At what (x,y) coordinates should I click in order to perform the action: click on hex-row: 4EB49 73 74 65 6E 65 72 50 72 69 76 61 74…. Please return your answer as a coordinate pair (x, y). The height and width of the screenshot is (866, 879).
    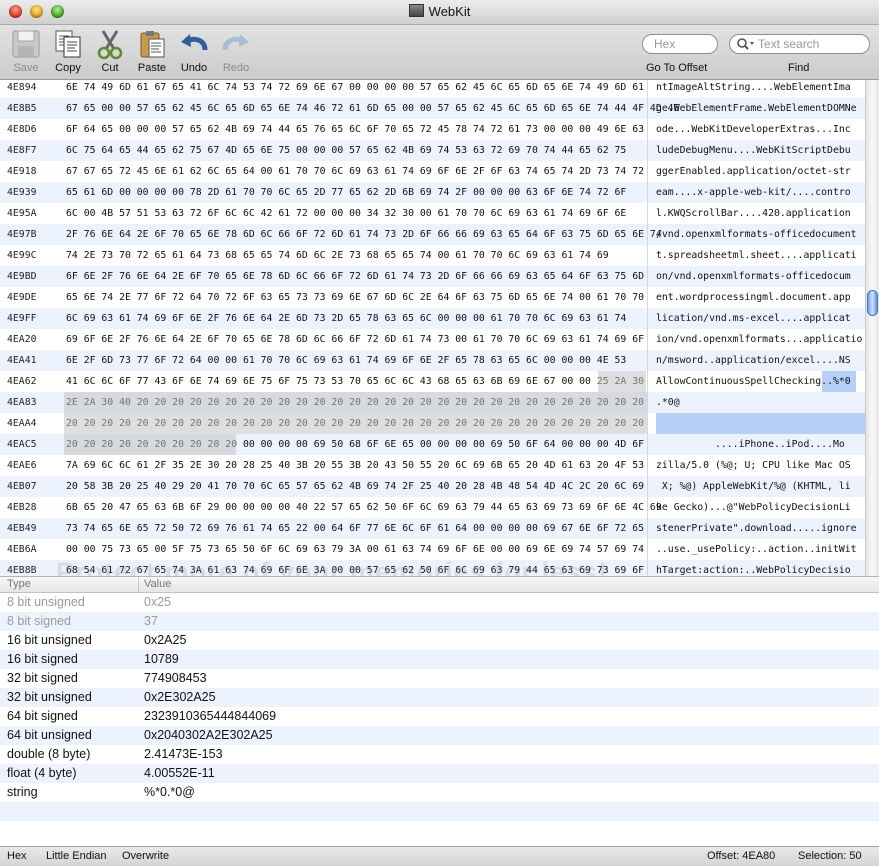
    Looking at the image, I should click on (432, 528).